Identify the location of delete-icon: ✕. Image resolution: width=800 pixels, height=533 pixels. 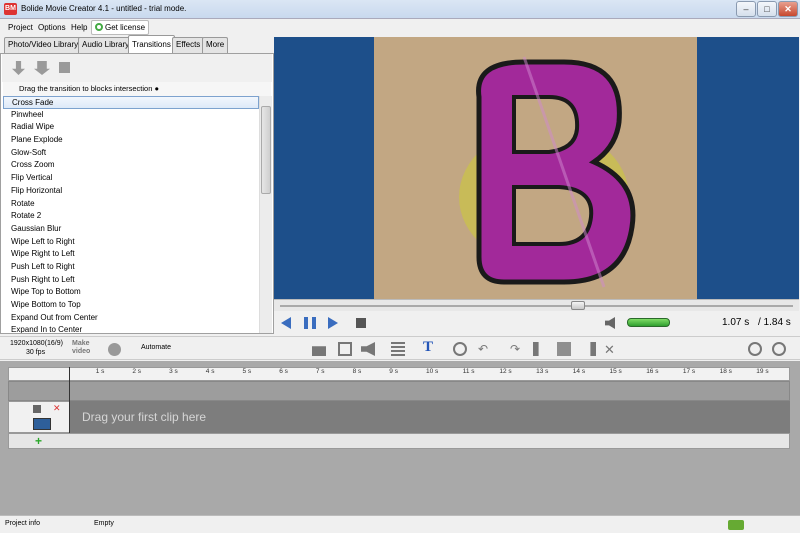
(611, 349).